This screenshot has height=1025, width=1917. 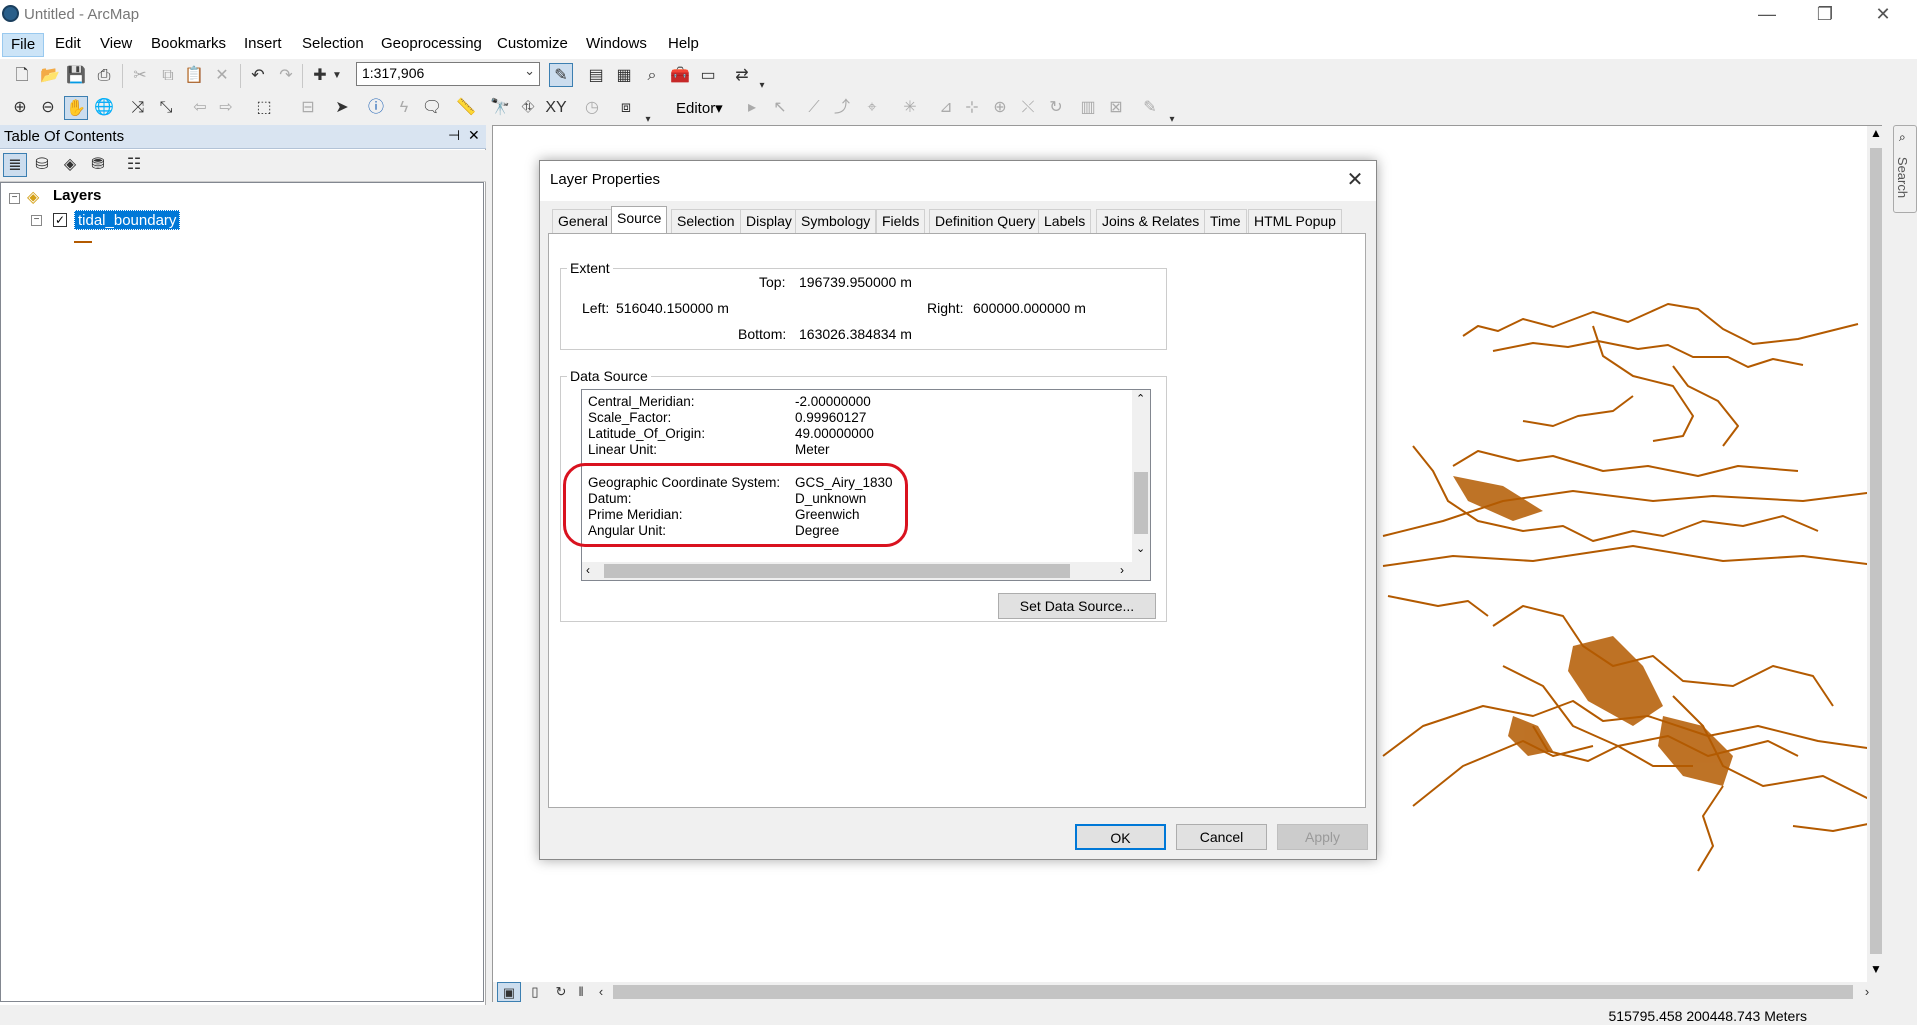 What do you see at coordinates (188, 45) in the screenshot?
I see `menu-bookmarks: Bookmarks` at bounding box center [188, 45].